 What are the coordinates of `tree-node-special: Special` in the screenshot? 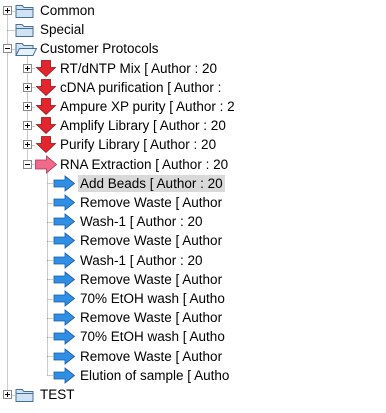 It's located at (193, 29).